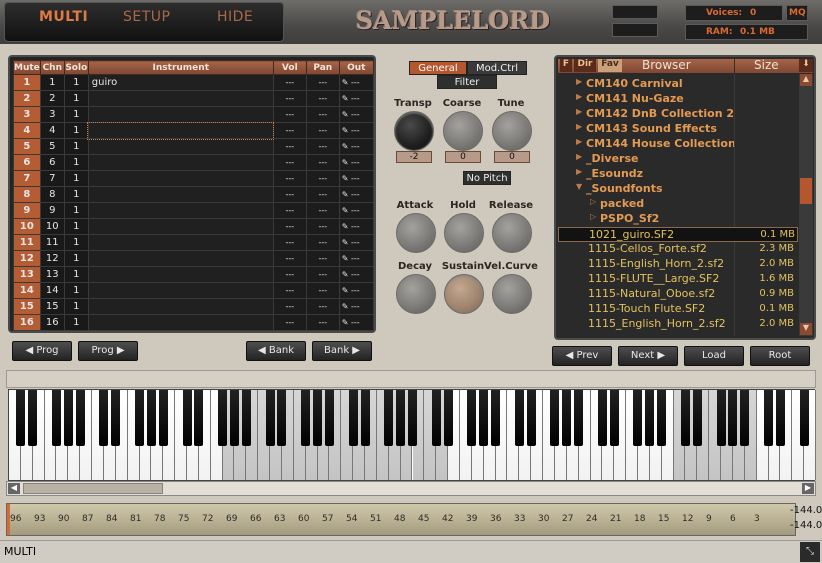 The image size is (822, 563). I want to click on hold-knob, so click(464, 233).